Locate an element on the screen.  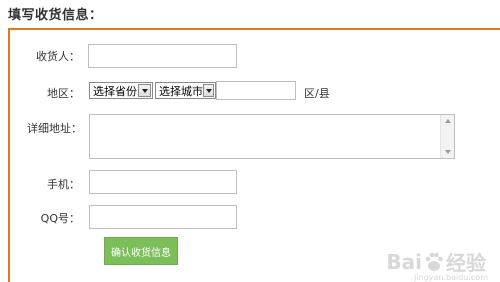
phone-input is located at coordinates (163, 182).